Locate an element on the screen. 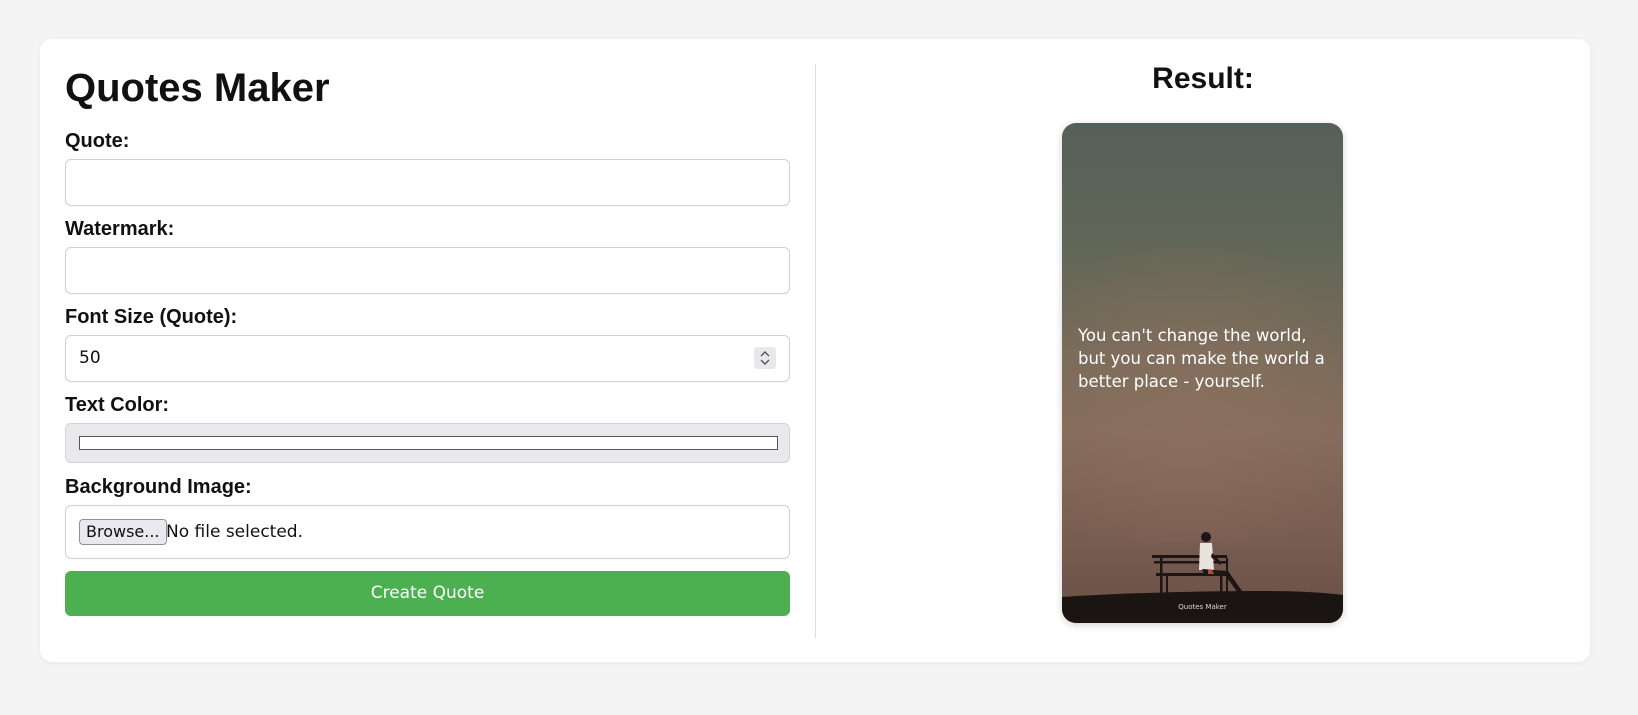  watermark-label: Watermark: is located at coordinates (120, 229).